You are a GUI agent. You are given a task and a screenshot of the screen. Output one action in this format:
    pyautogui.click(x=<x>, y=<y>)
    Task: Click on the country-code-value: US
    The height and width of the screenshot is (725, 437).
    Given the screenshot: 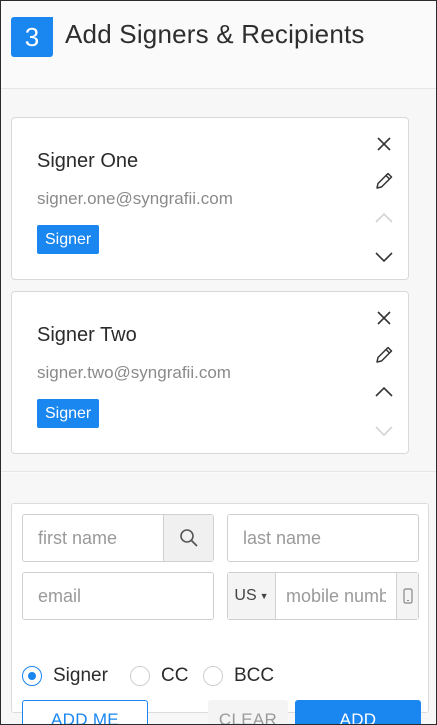 What is the action you would take?
    pyautogui.click(x=245, y=595)
    